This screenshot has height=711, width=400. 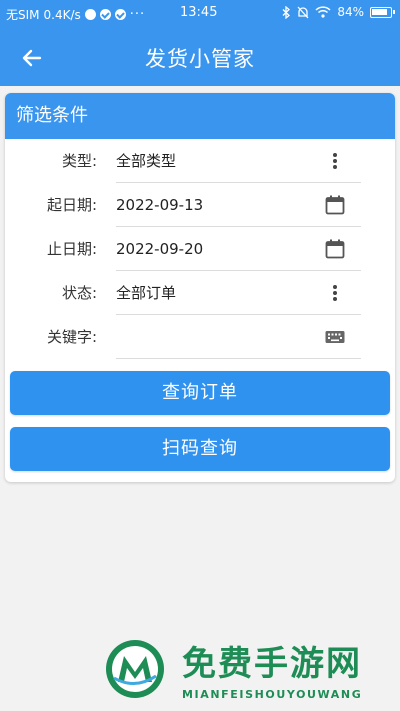 What do you see at coordinates (62, 14) in the screenshot?
I see `network-speed: 0.4K/s` at bounding box center [62, 14].